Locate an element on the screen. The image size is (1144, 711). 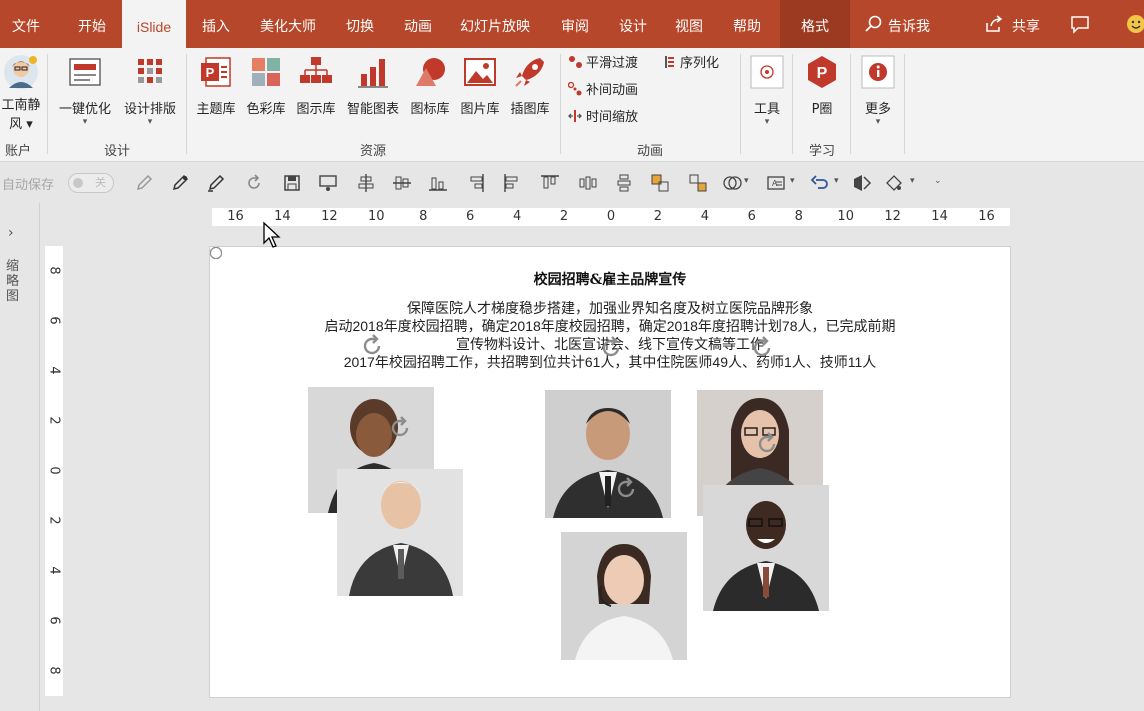
account-name-line2: 风 ▾ is located at coordinates (21, 124).